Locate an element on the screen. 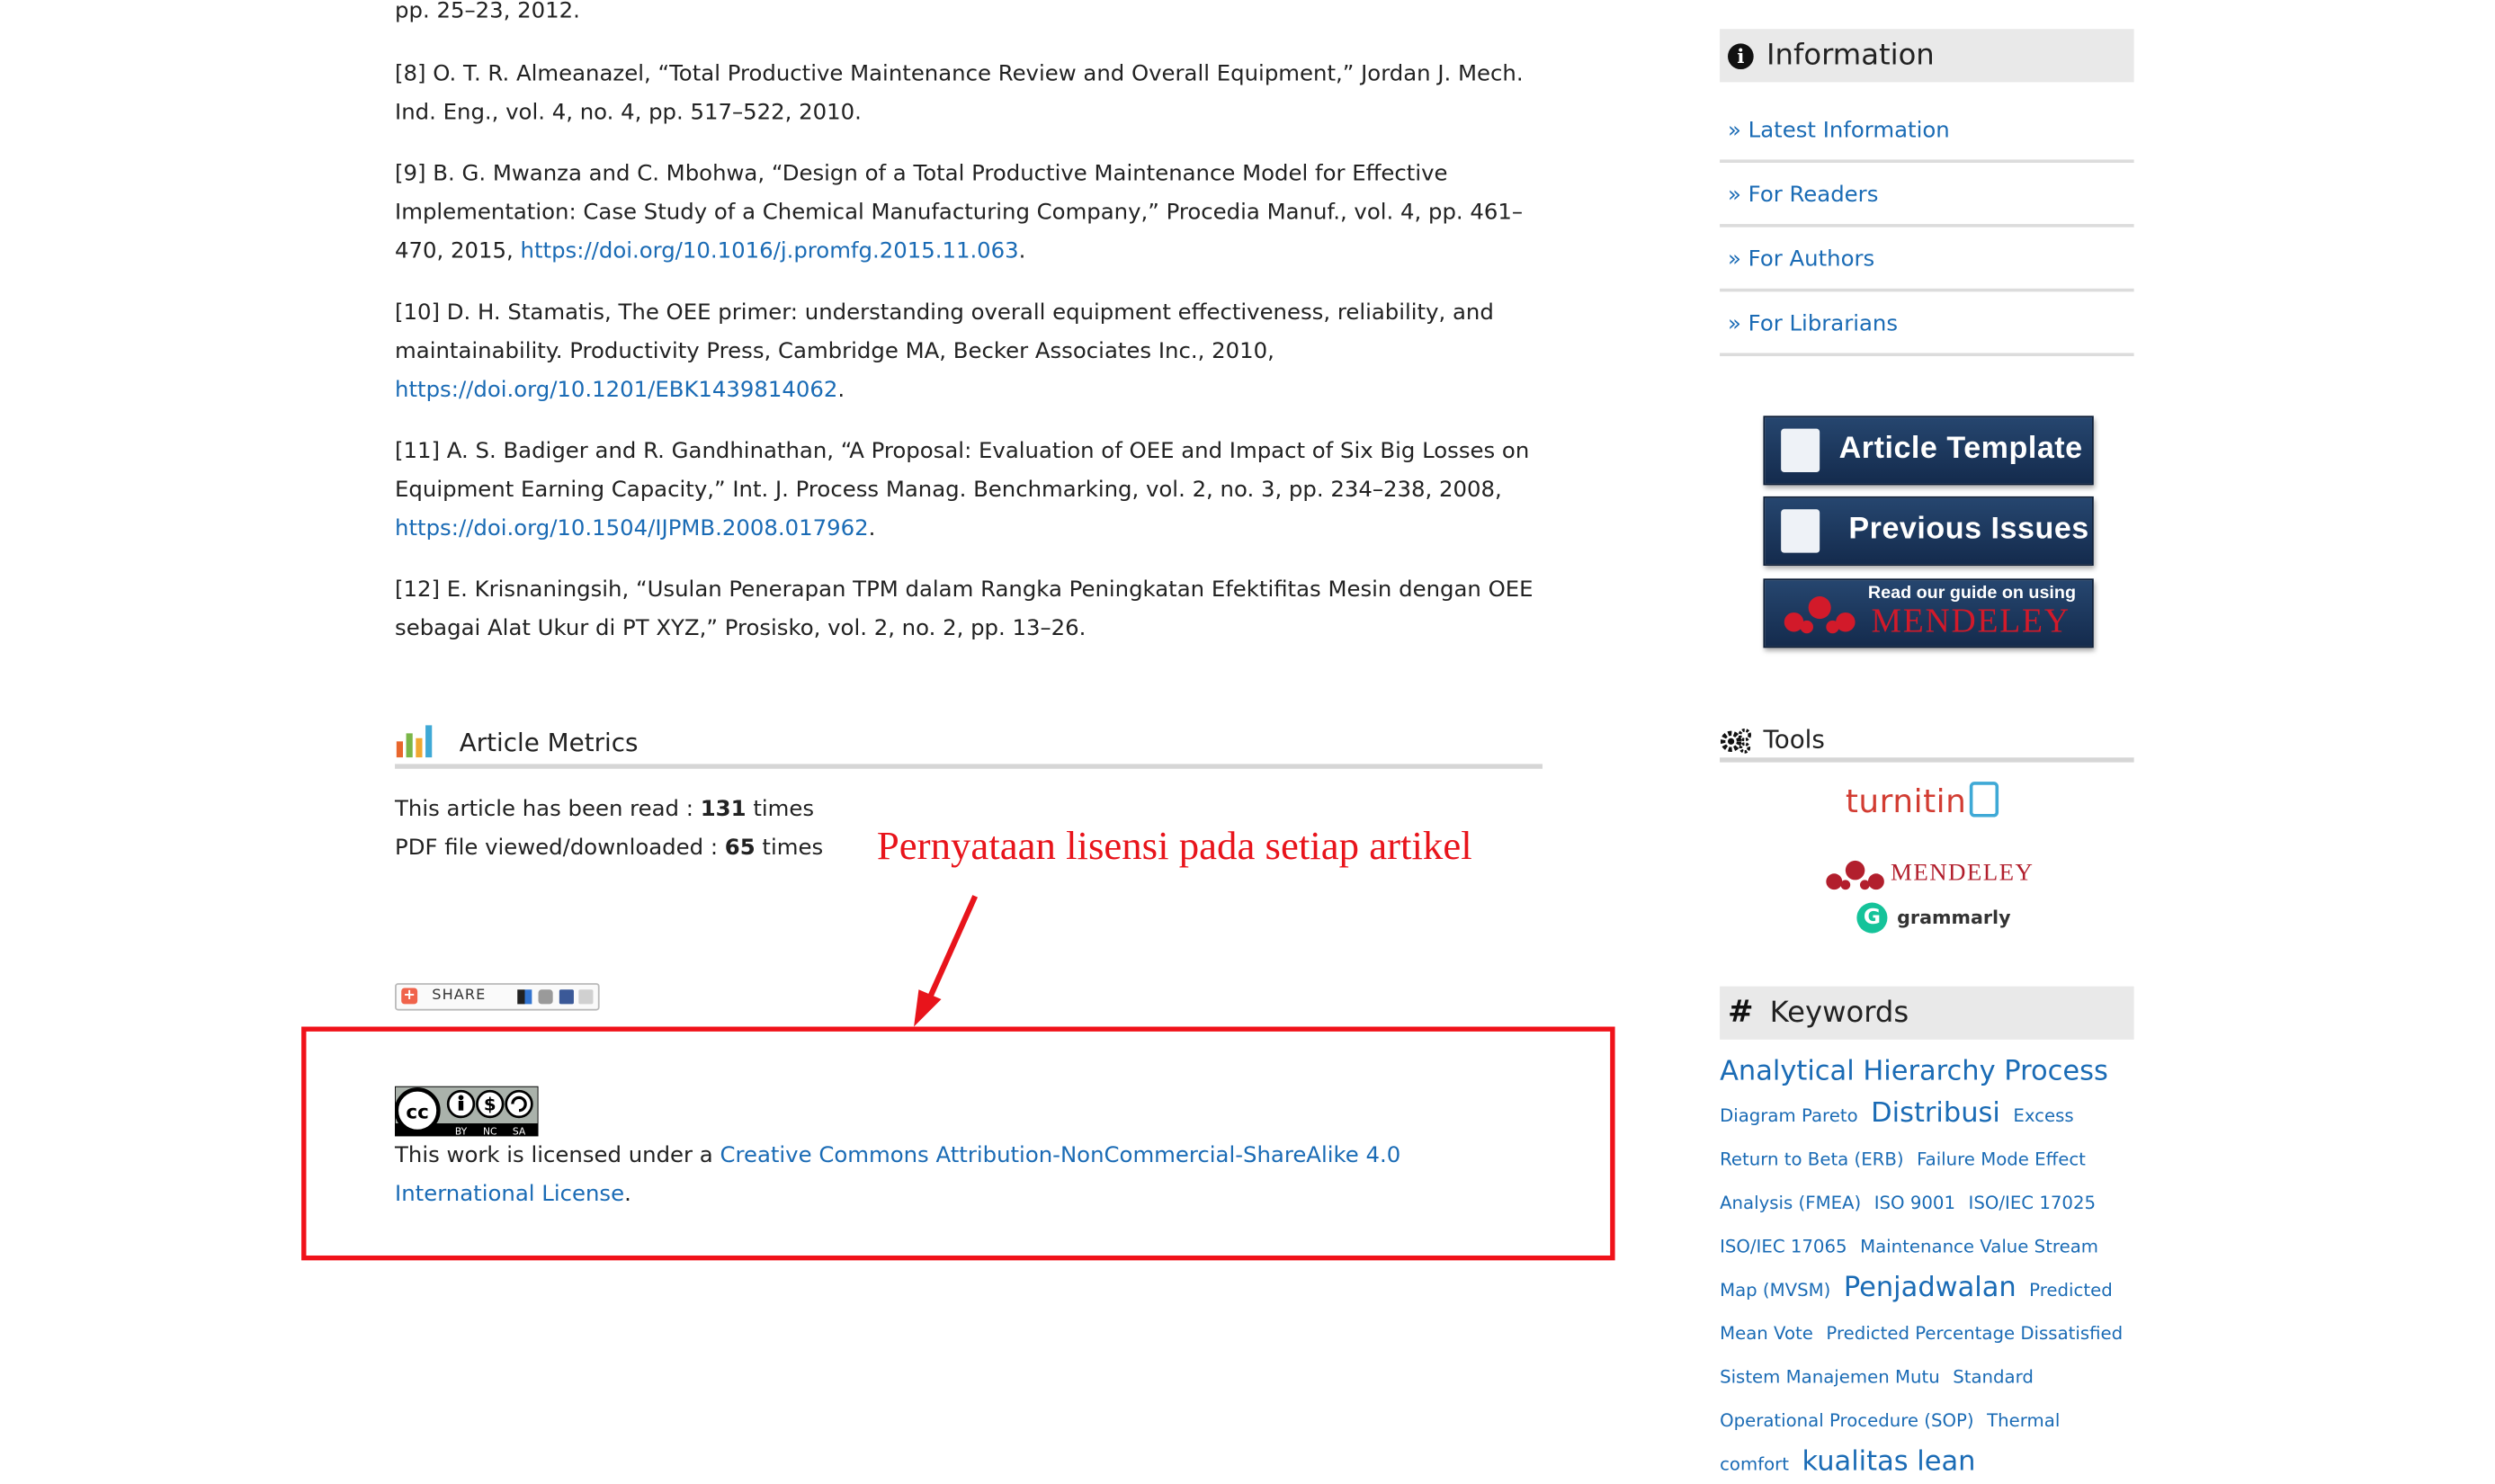  article-metrics-title: Article Metrics is located at coordinates (549, 743).